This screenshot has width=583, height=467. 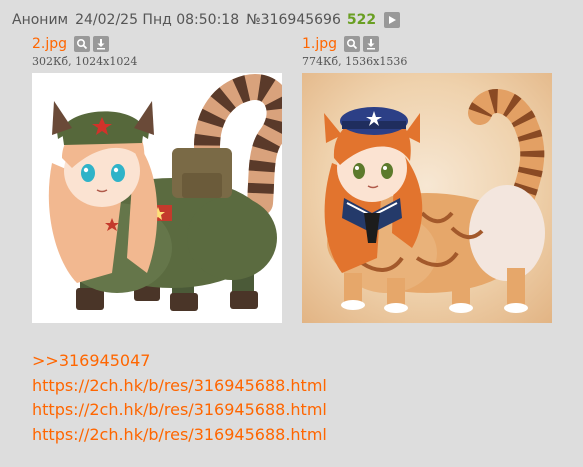 I want to click on file-name-link: 1.jpg, so click(x=319, y=44).